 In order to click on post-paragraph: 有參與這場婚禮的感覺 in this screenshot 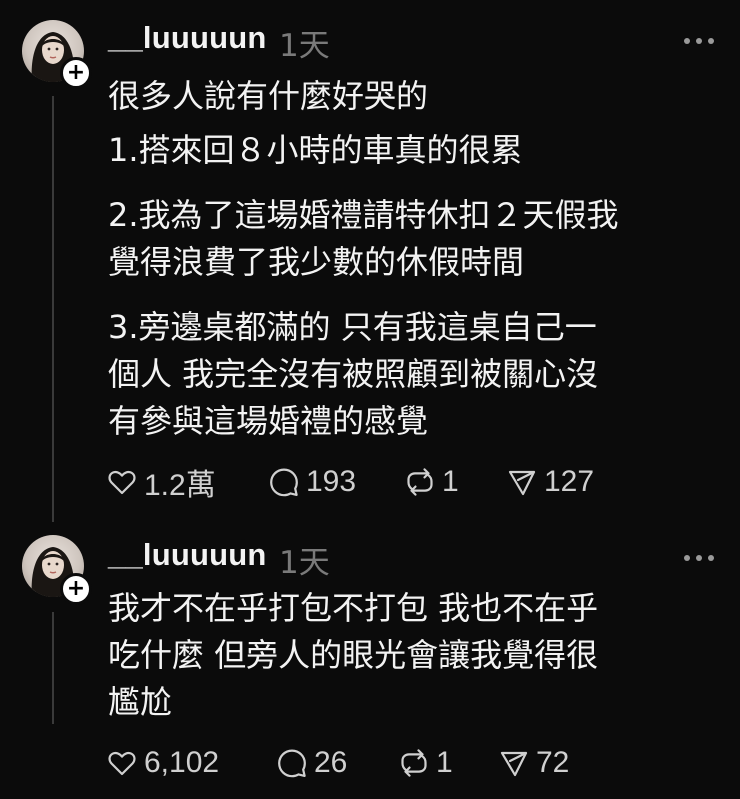, I will do `click(268, 421)`.